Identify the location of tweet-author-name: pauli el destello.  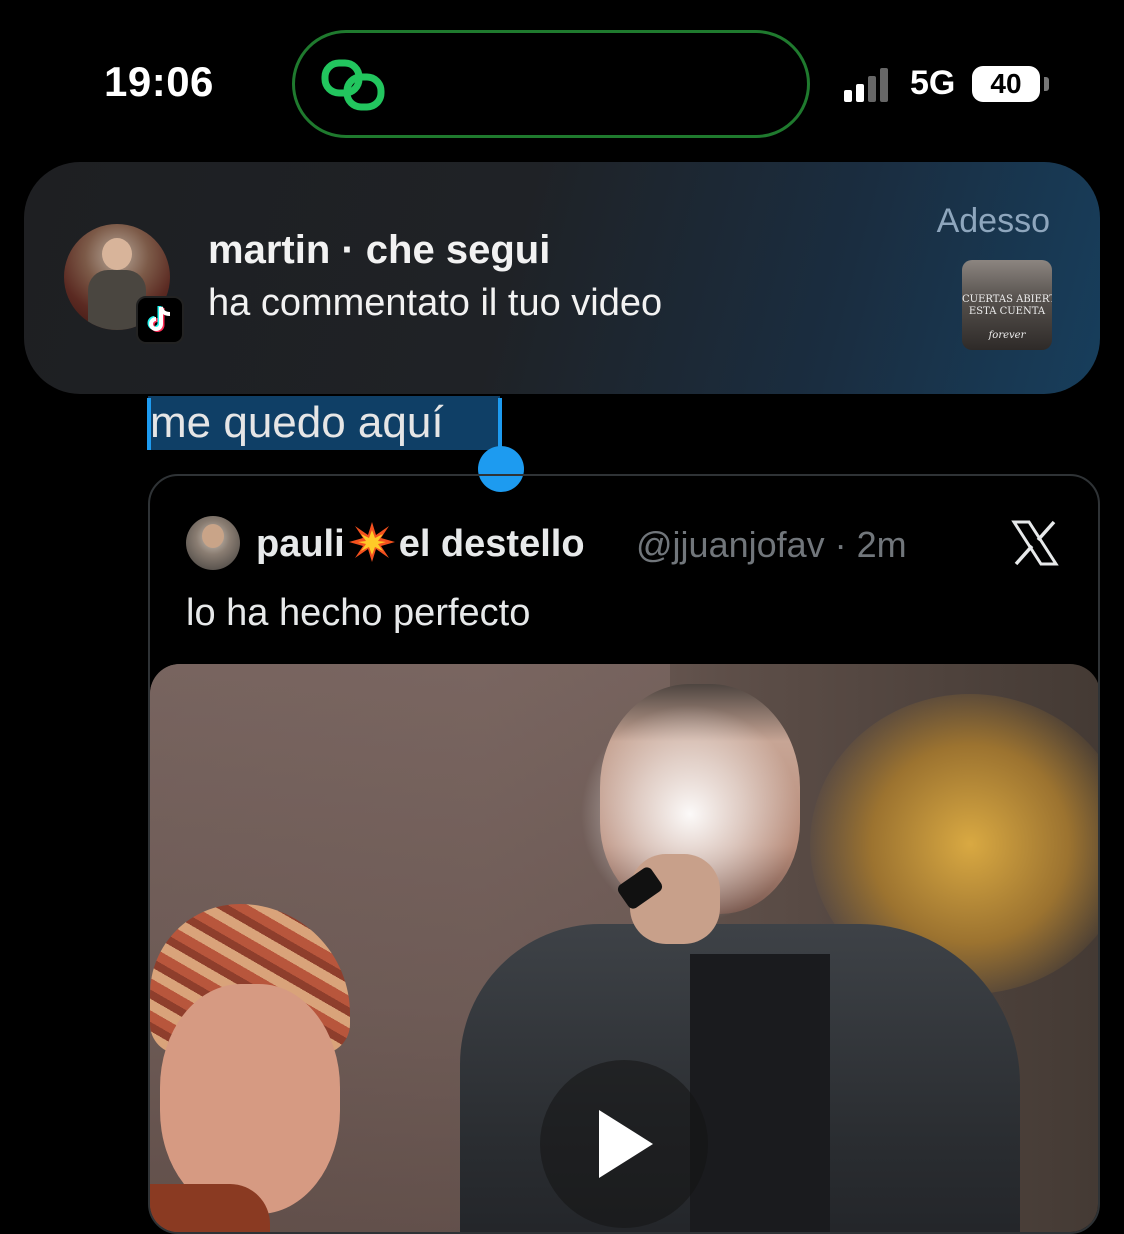
(420, 544).